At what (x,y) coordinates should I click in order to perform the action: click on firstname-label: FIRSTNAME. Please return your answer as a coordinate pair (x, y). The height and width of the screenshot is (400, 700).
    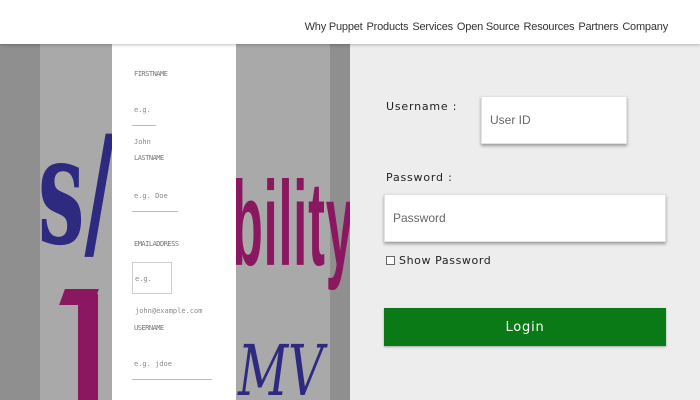
    Looking at the image, I should click on (151, 74).